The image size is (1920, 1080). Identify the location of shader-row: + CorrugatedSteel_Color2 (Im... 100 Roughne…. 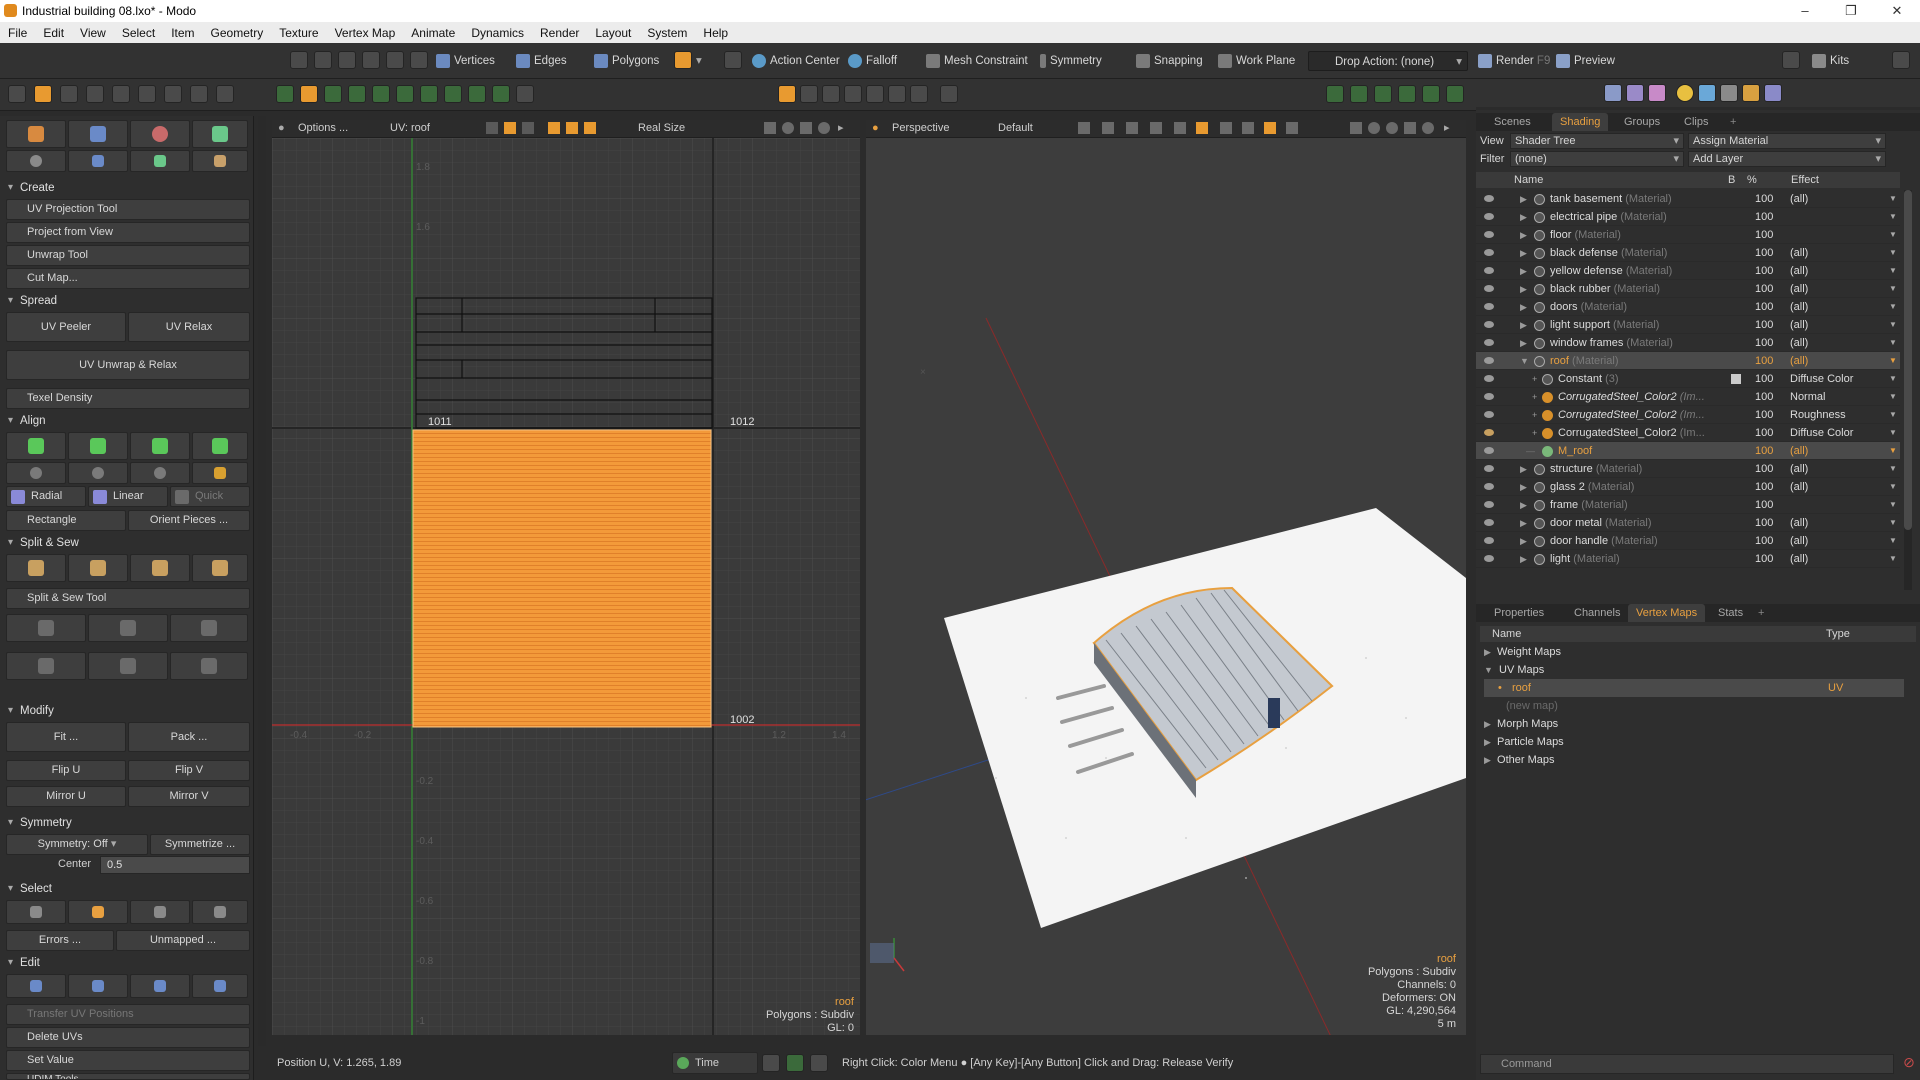
(1688, 415).